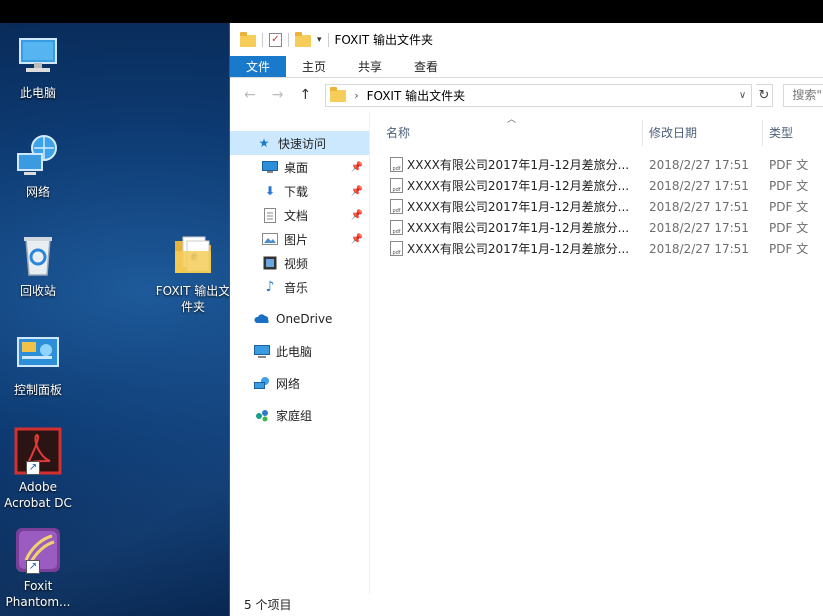 This screenshot has width=823, height=616. What do you see at coordinates (305, 95) in the screenshot?
I see `up-button: ↑` at bounding box center [305, 95].